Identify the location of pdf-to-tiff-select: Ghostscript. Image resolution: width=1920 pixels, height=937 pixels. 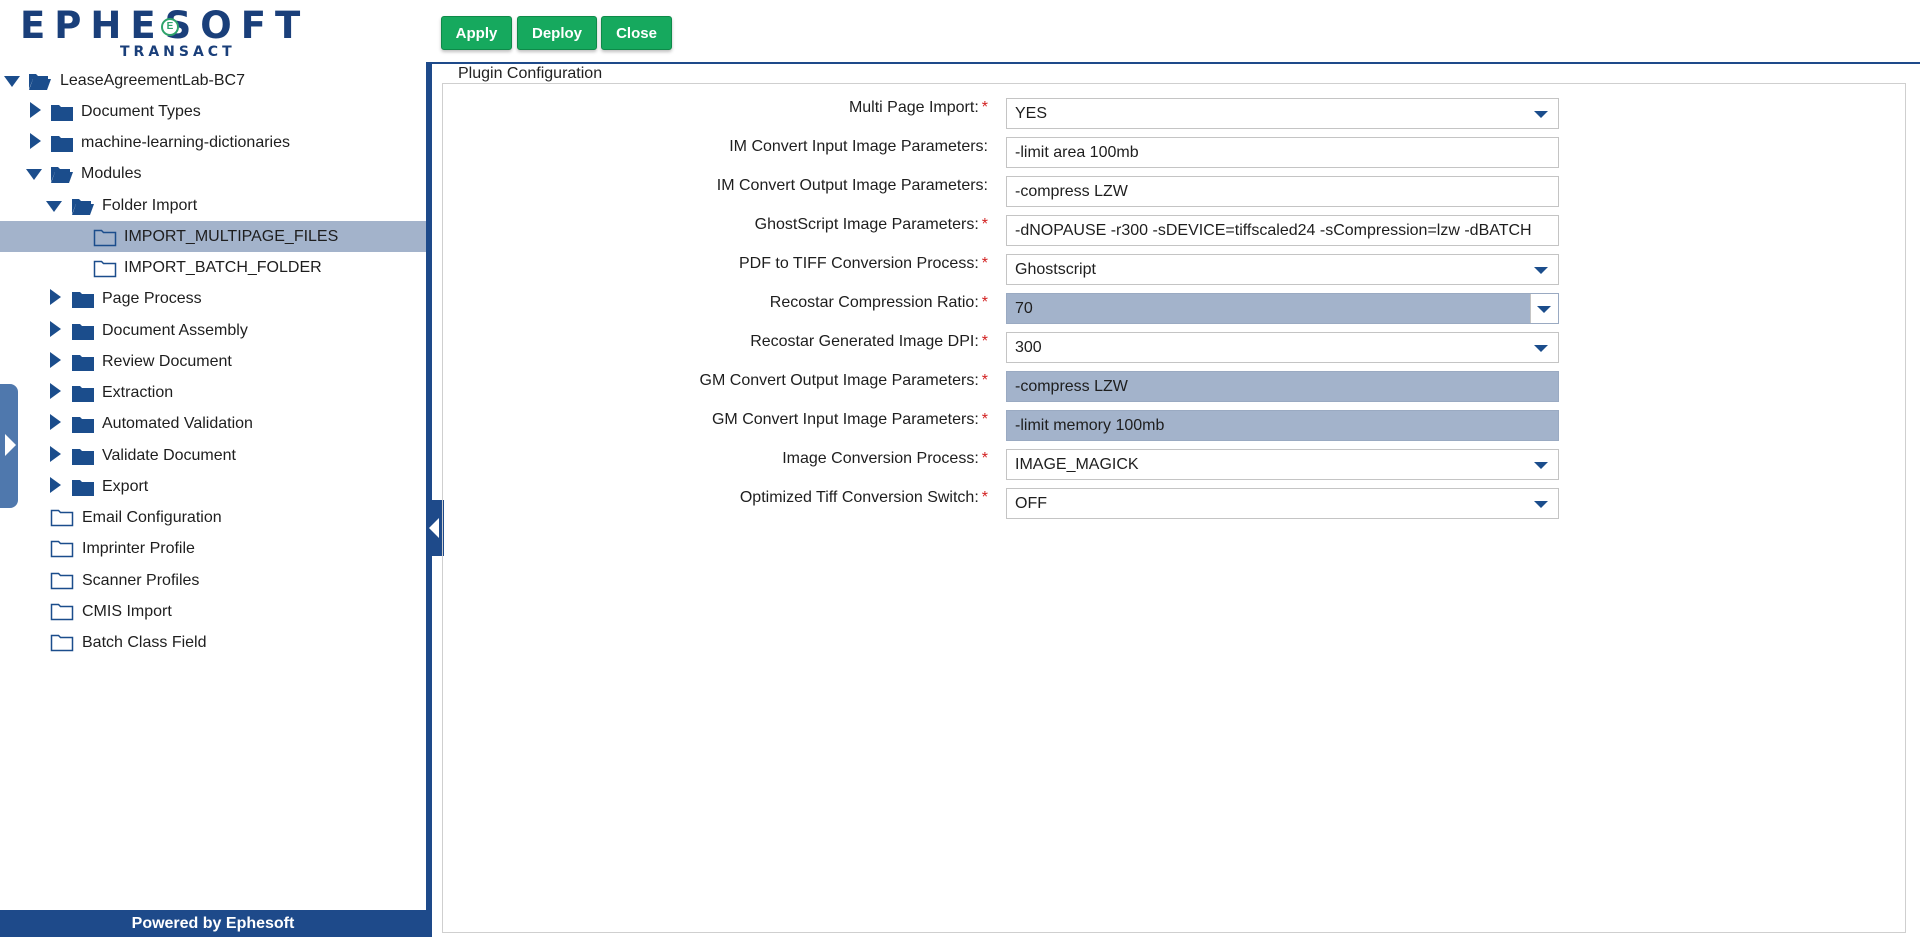
(1282, 269).